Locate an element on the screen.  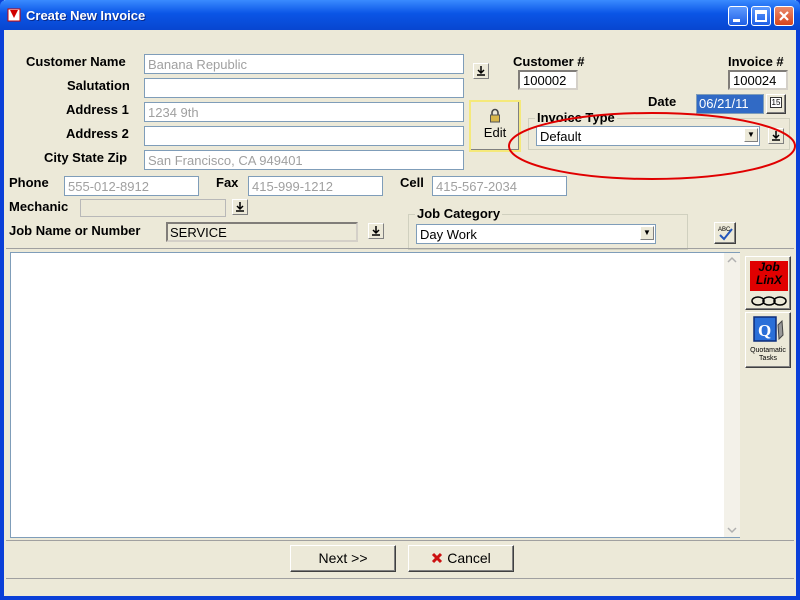
mechanic-lookup-button is located at coordinates (240, 207).